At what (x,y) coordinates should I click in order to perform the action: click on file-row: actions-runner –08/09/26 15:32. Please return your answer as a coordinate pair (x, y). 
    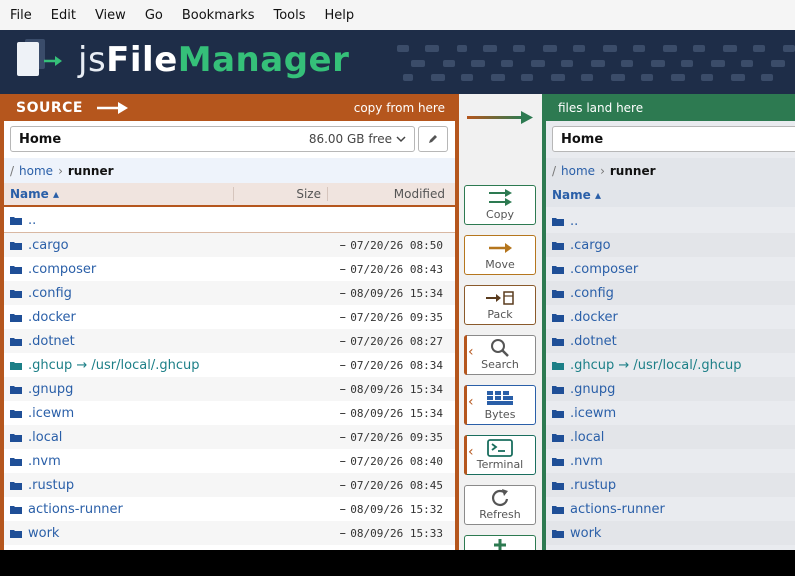
    Looking at the image, I should click on (229, 509).